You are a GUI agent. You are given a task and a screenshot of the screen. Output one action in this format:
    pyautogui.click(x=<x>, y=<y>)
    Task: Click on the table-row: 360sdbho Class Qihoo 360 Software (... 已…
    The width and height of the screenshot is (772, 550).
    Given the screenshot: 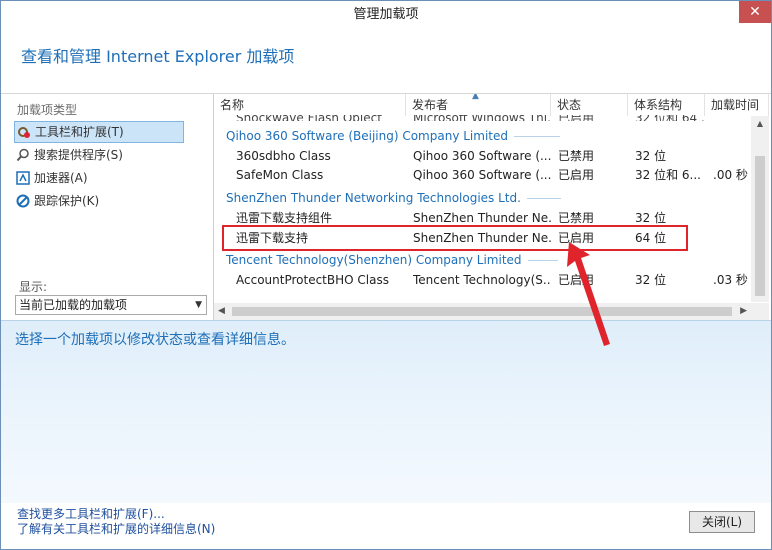 What is the action you would take?
    pyautogui.click(x=482, y=156)
    